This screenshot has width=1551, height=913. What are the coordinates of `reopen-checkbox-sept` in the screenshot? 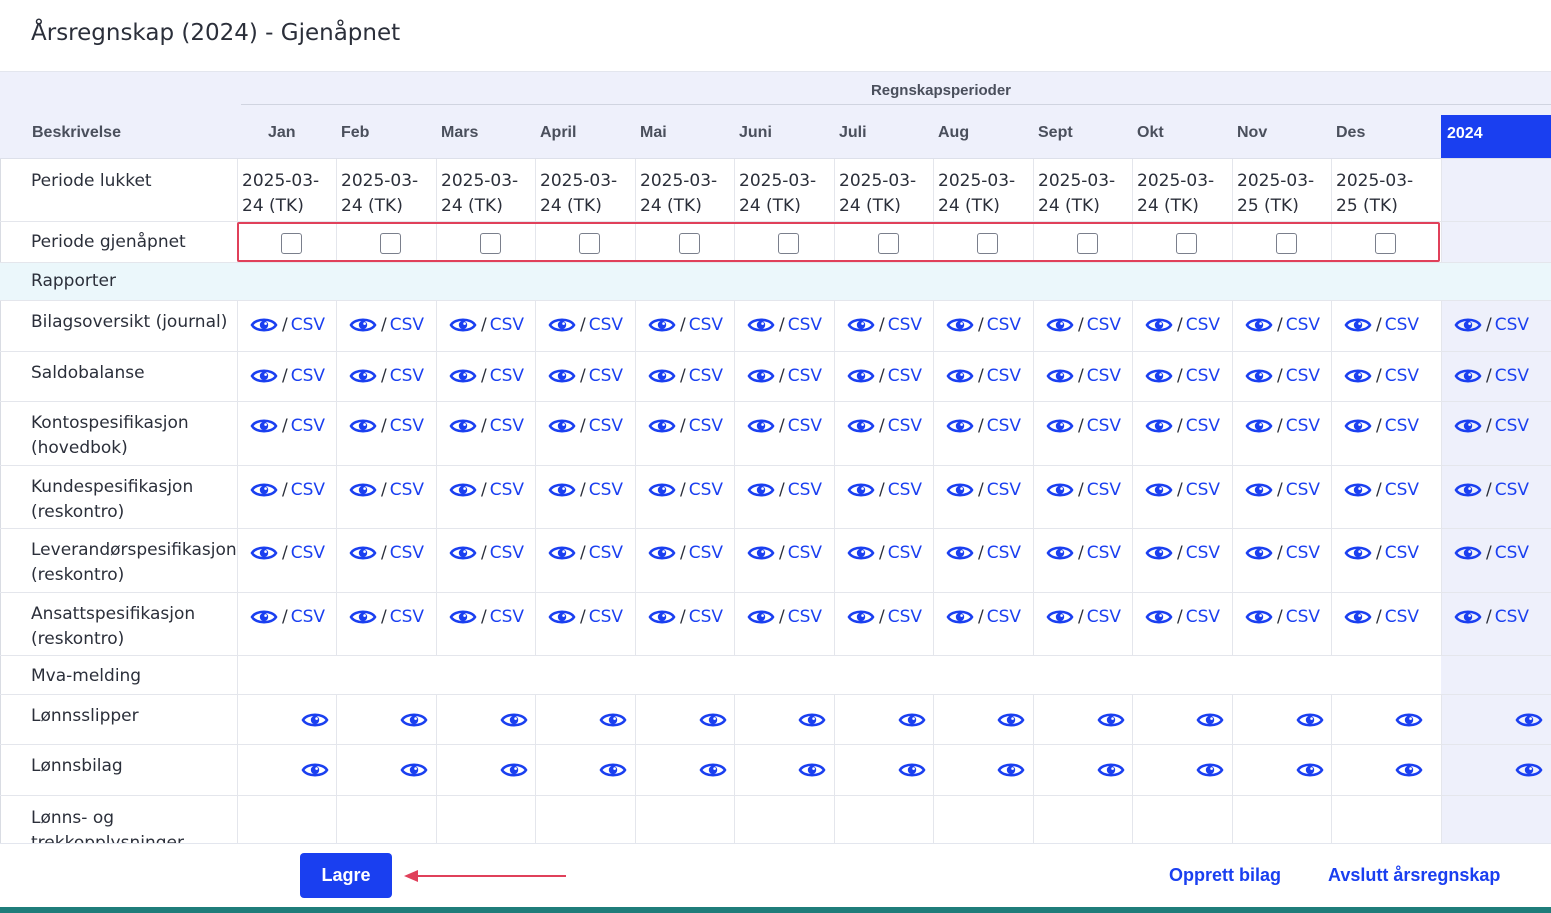 It's located at (1087, 243).